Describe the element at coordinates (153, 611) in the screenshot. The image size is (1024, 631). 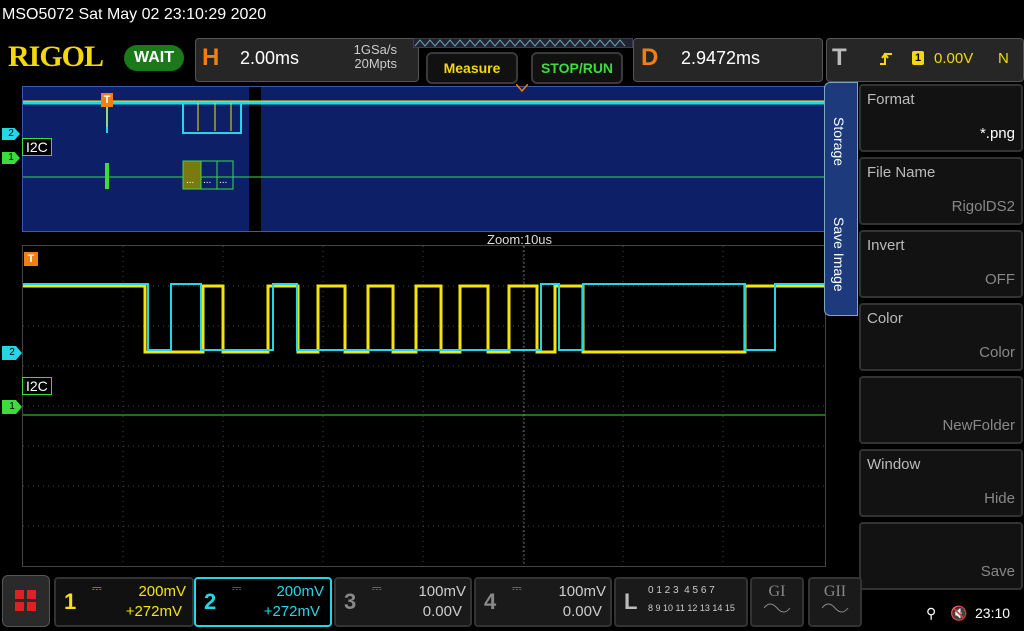
I see `ch1-offset: +272mV` at that location.